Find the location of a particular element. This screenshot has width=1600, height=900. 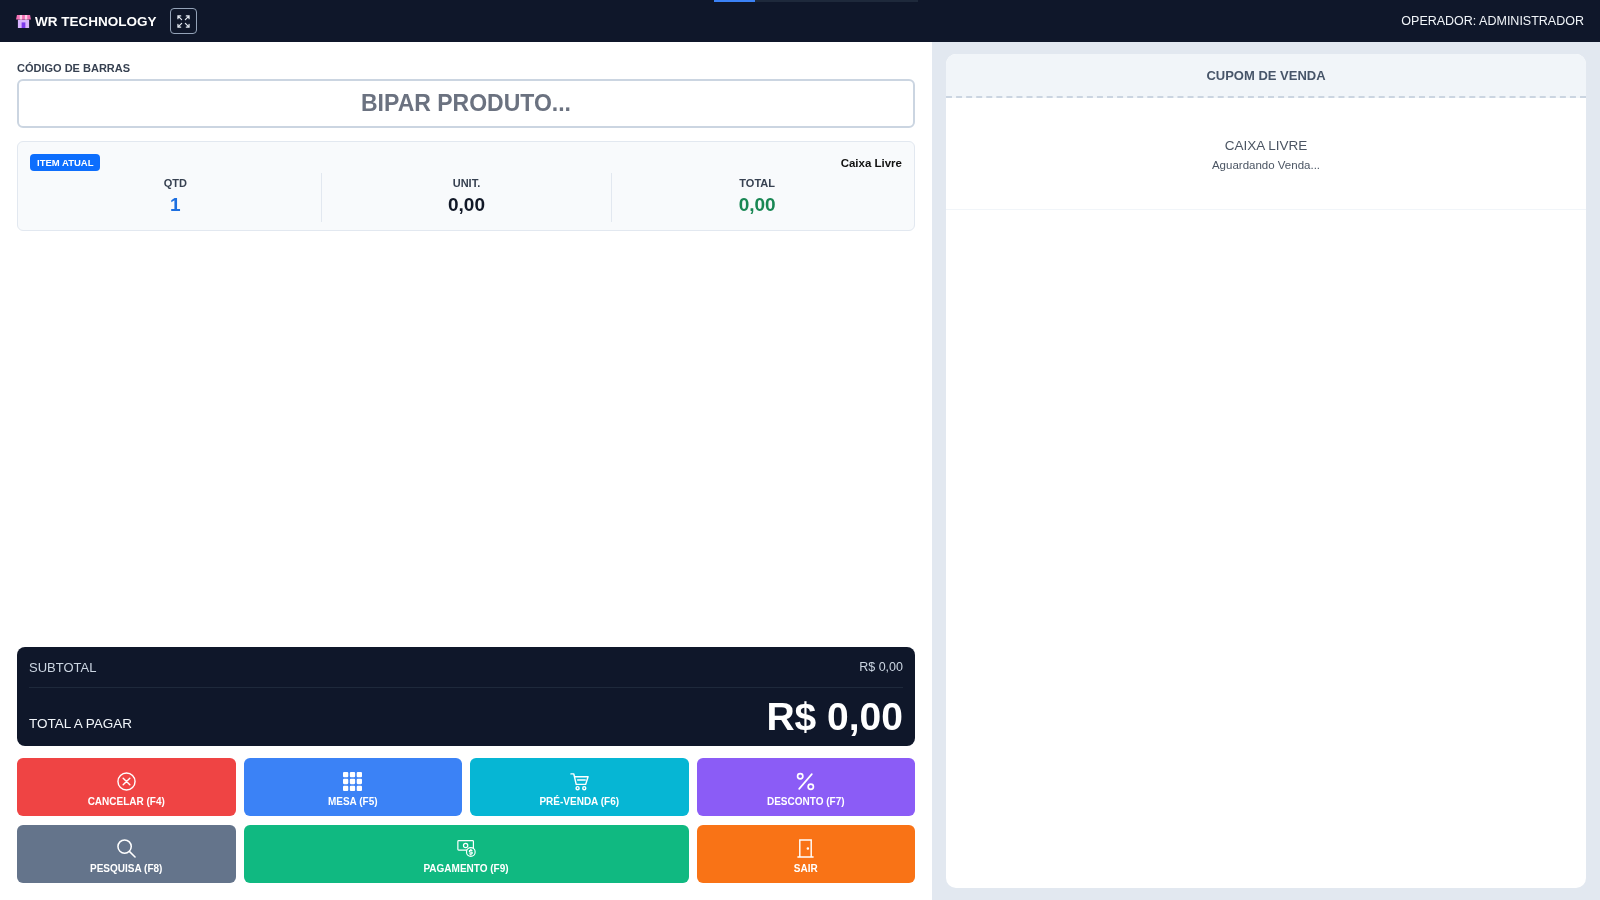

pre-sale-button: PRÉ-VENDA (F6) is located at coordinates (579, 787).